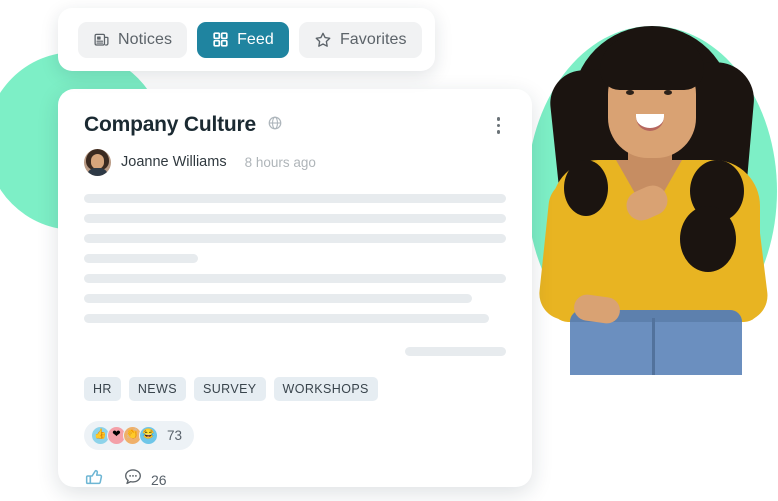  I want to click on reaction-emoji-stack: 👍 ❤ 👏 😂, so click(124, 435).